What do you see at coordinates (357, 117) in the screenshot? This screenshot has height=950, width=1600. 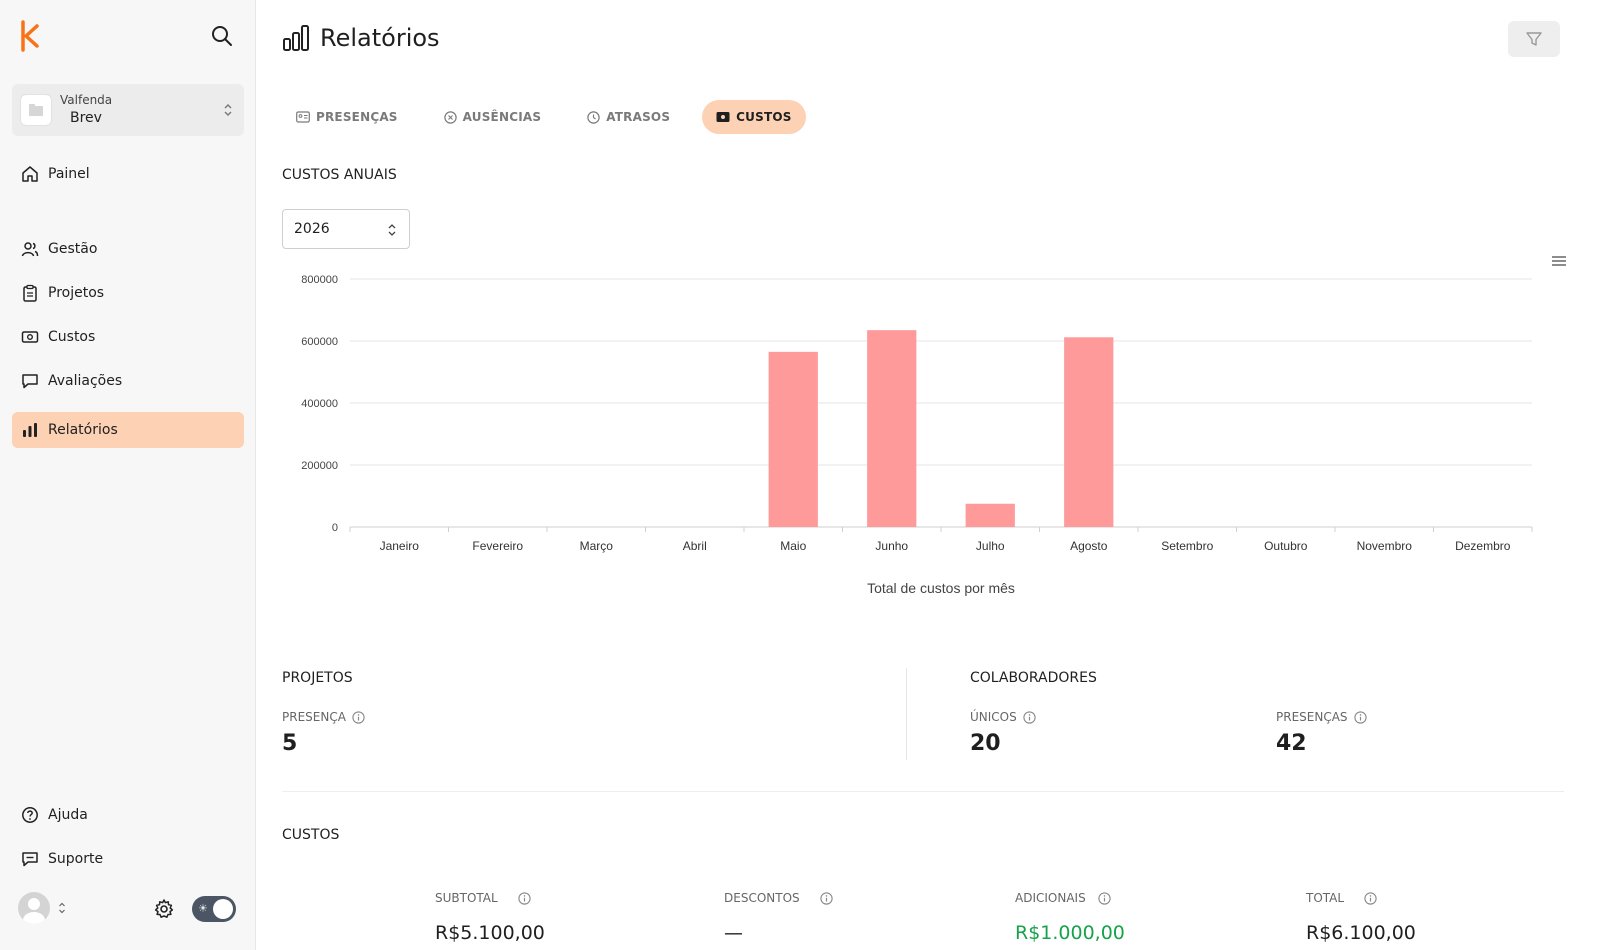 I see `tab-label: PRESENÇAS` at bounding box center [357, 117].